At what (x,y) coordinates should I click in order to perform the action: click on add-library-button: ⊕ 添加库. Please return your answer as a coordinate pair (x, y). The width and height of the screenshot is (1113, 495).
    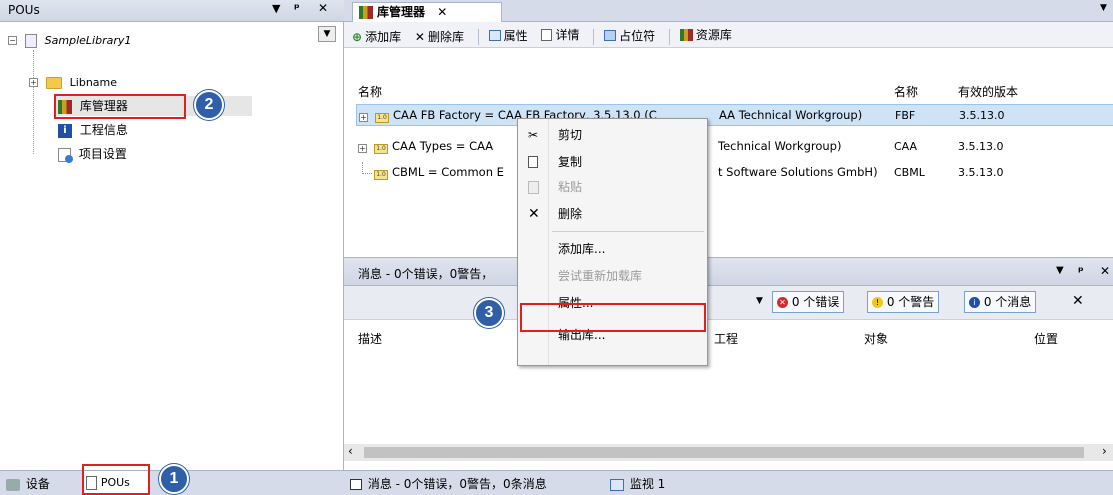
    Looking at the image, I should click on (376, 36).